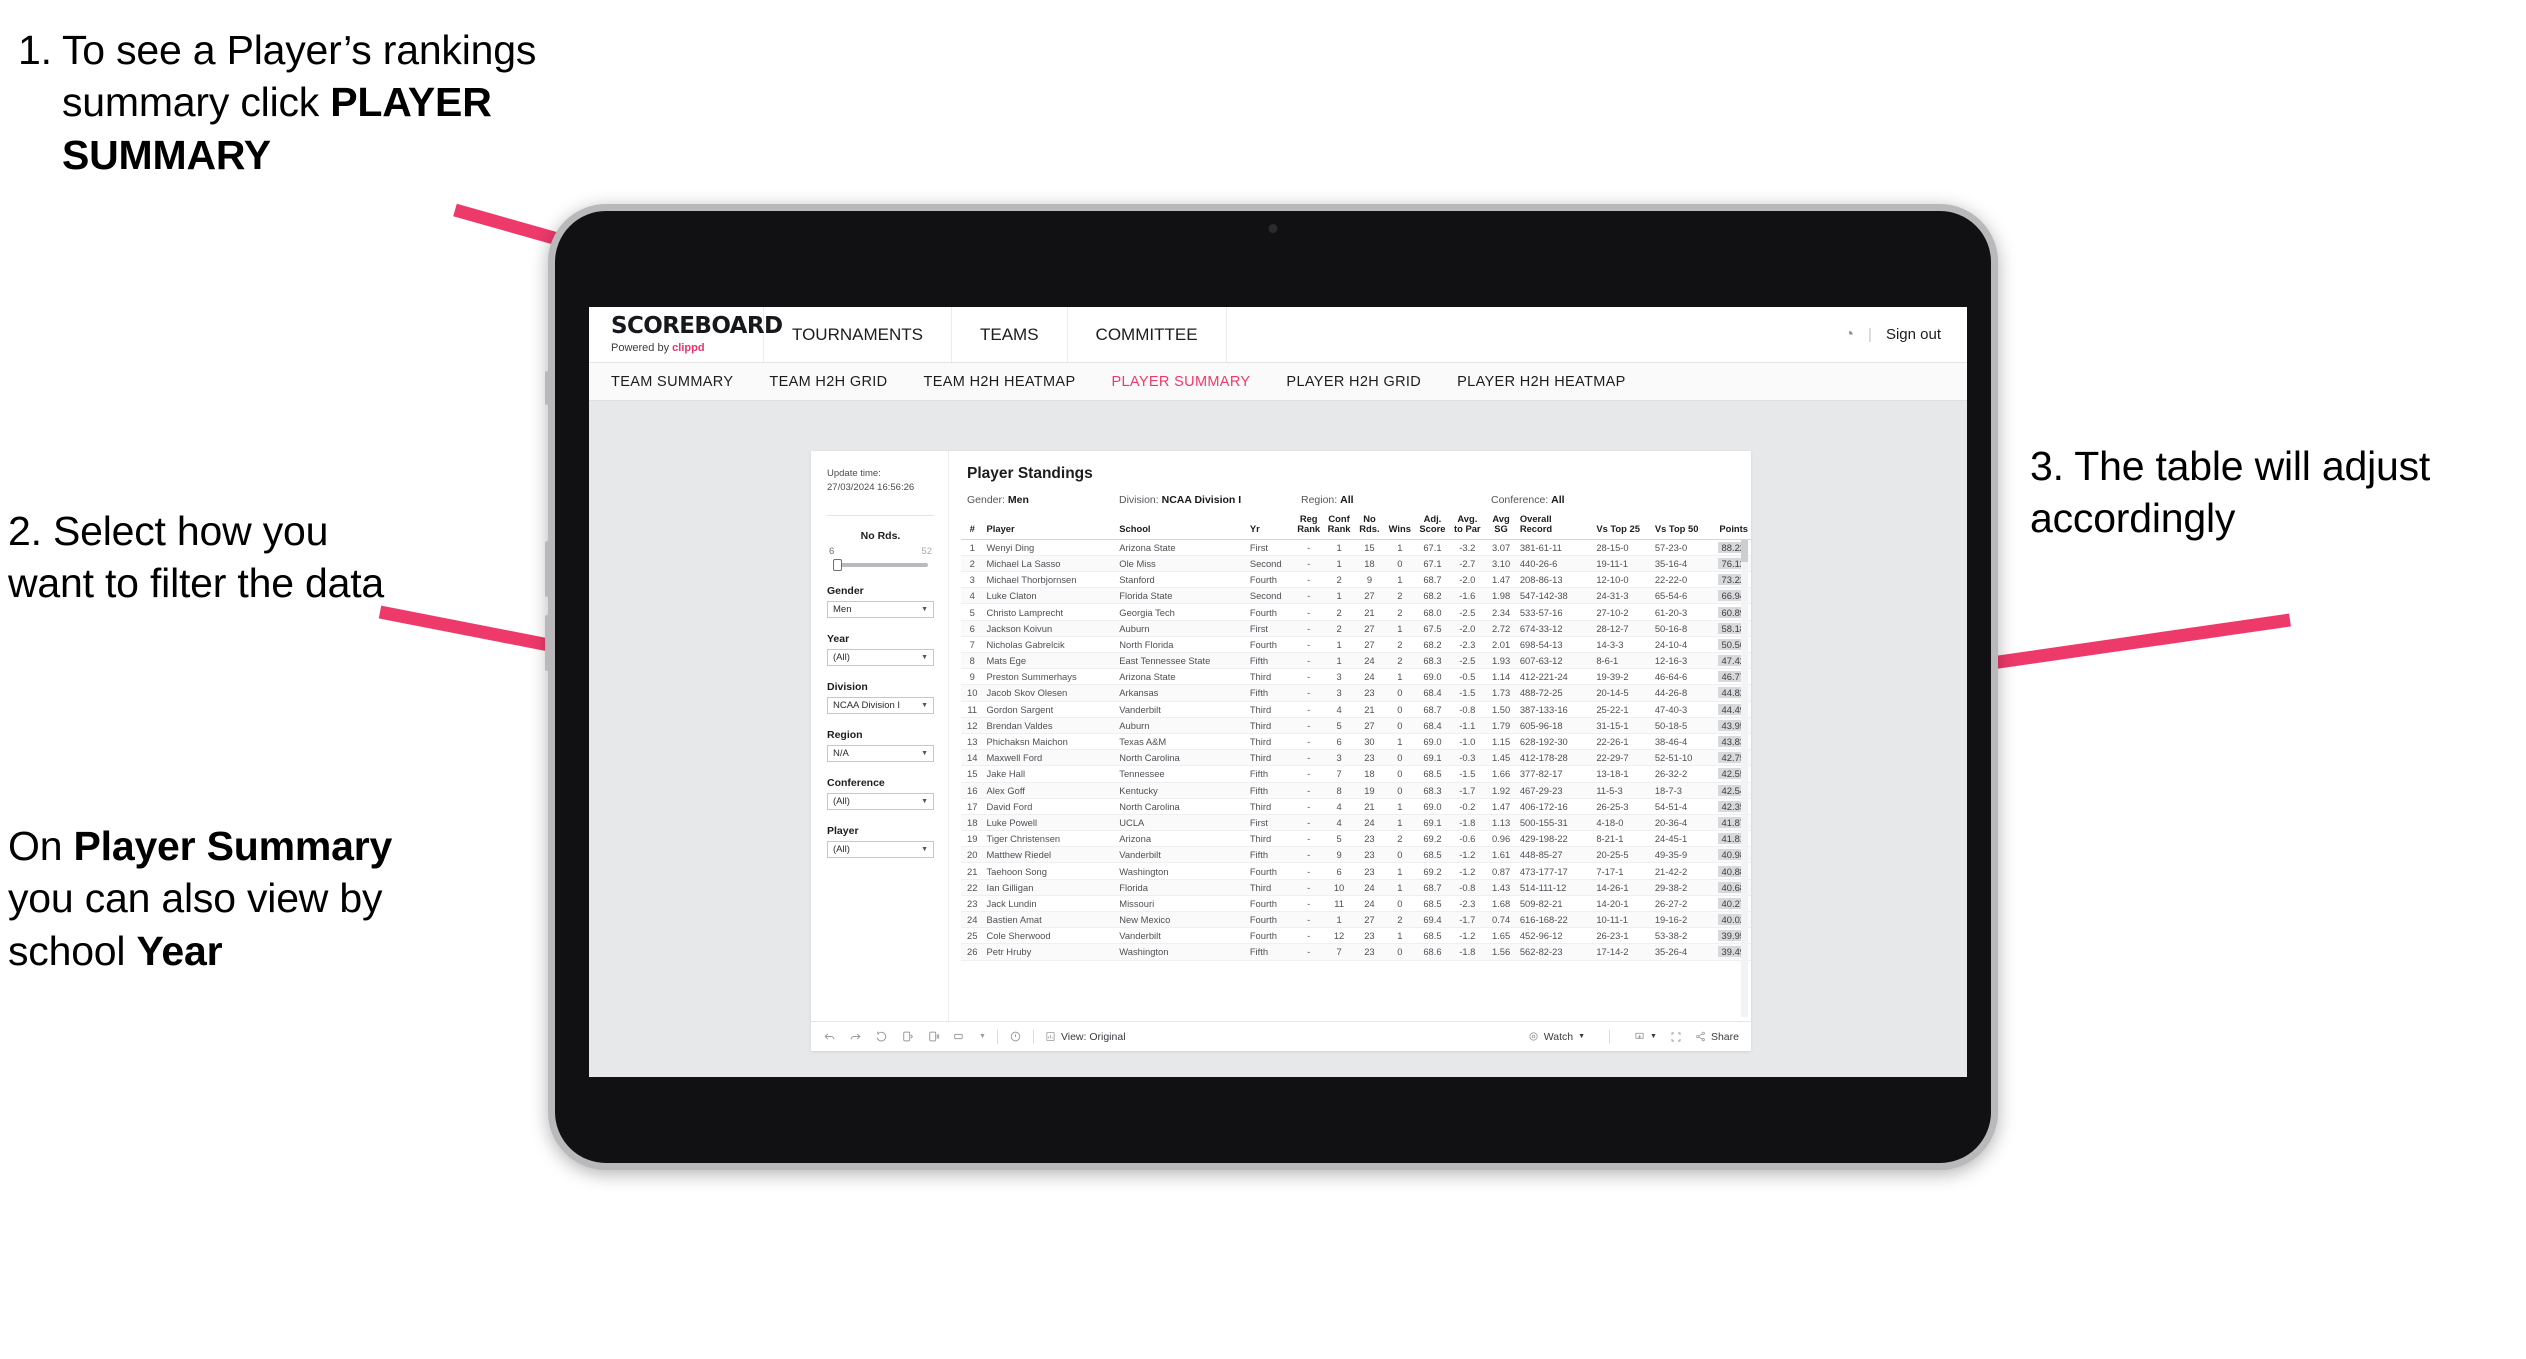  I want to click on cell-avg-sg: 1.68, so click(1501, 904).